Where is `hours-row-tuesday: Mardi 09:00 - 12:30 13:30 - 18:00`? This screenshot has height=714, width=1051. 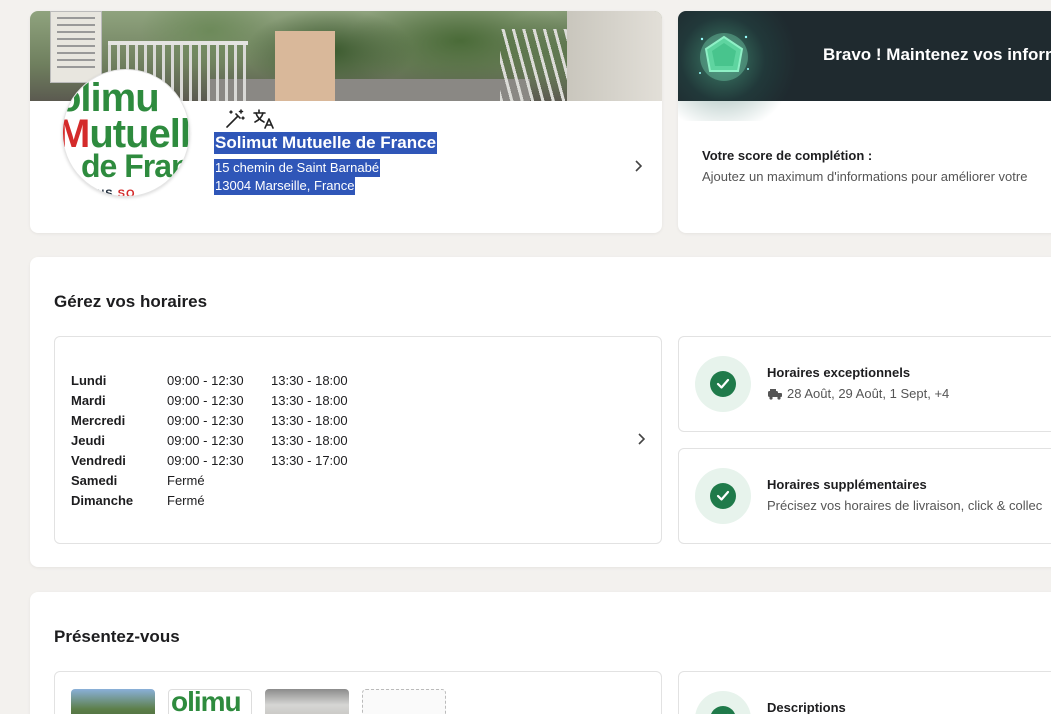 hours-row-tuesday: Mardi 09:00 - 12:30 13:30 - 18:00 is located at coordinates (209, 400).